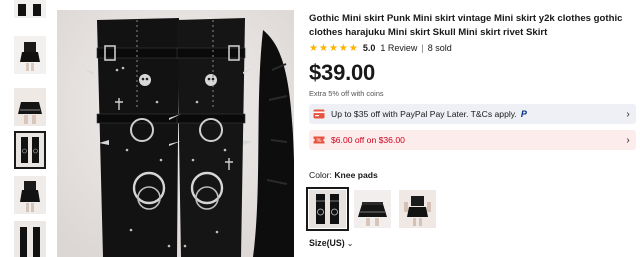 Image resolution: width=640 pixels, height=257 pixels. Describe the element at coordinates (398, 48) in the screenshot. I see `review-count-link: 1 Review` at that location.